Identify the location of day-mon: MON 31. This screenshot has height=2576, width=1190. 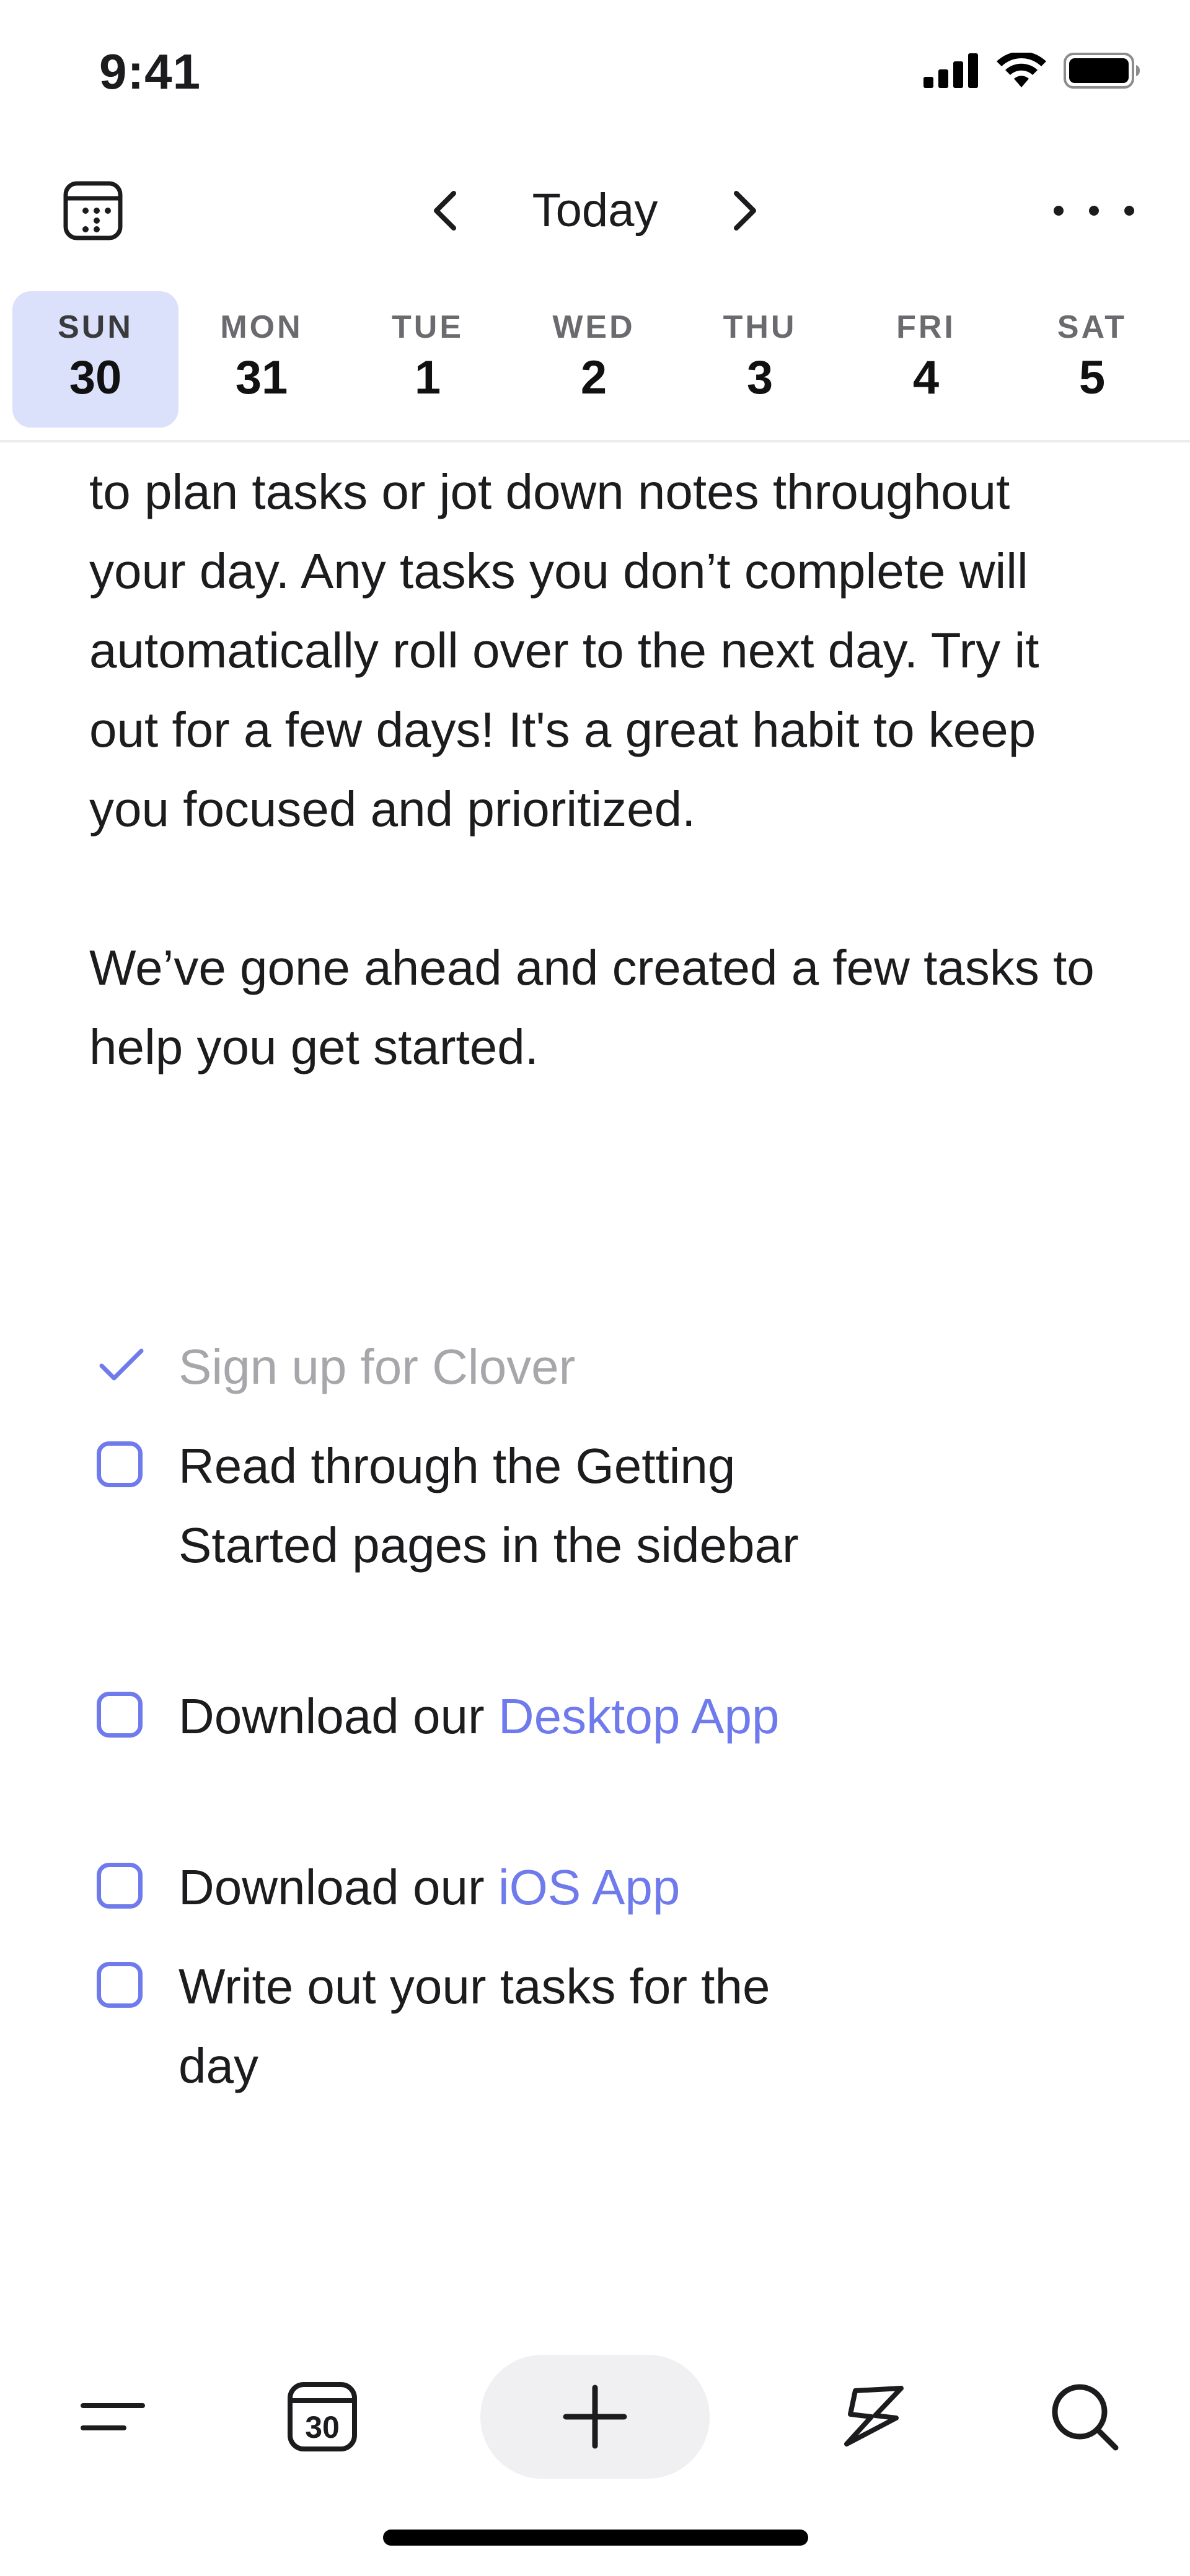
(261, 360).